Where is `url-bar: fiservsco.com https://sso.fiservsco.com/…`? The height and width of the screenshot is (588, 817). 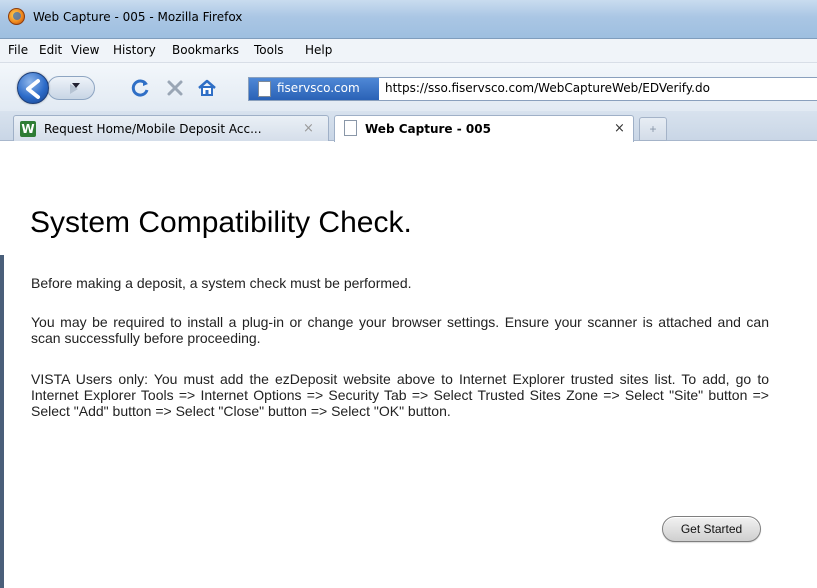
url-bar: fiservsco.com https://sso.fiservsco.com/… is located at coordinates (532, 89).